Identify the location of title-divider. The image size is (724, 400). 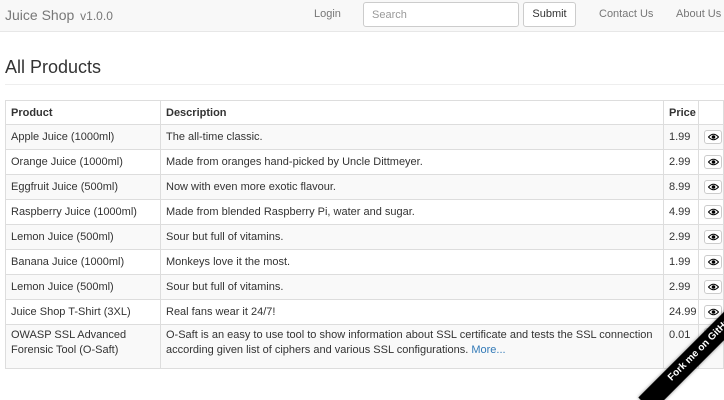
(364, 84).